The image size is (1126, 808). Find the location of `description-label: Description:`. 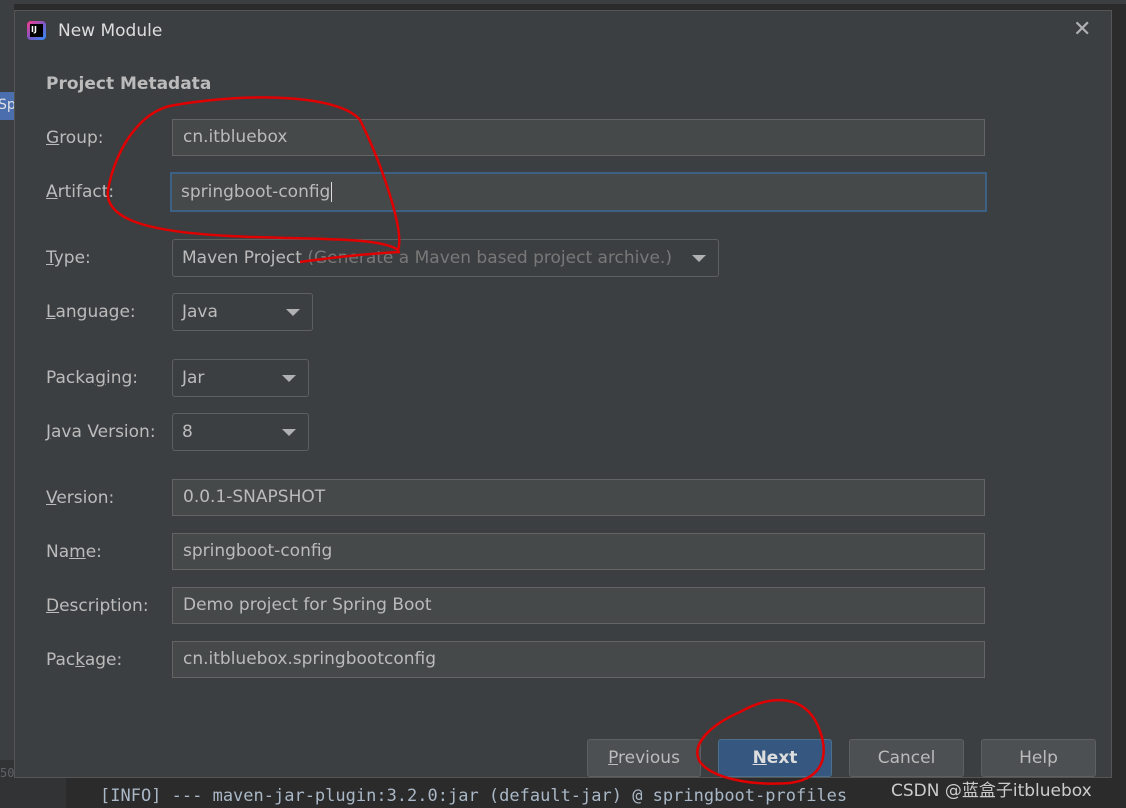

description-label: Description: is located at coordinates (97, 606).